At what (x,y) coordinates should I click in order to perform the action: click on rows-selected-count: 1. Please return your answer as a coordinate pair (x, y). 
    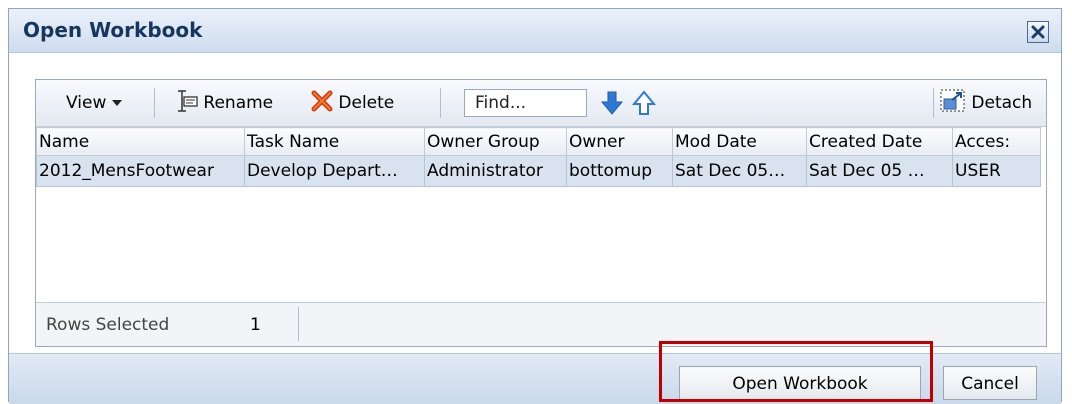
    Looking at the image, I should click on (255, 325).